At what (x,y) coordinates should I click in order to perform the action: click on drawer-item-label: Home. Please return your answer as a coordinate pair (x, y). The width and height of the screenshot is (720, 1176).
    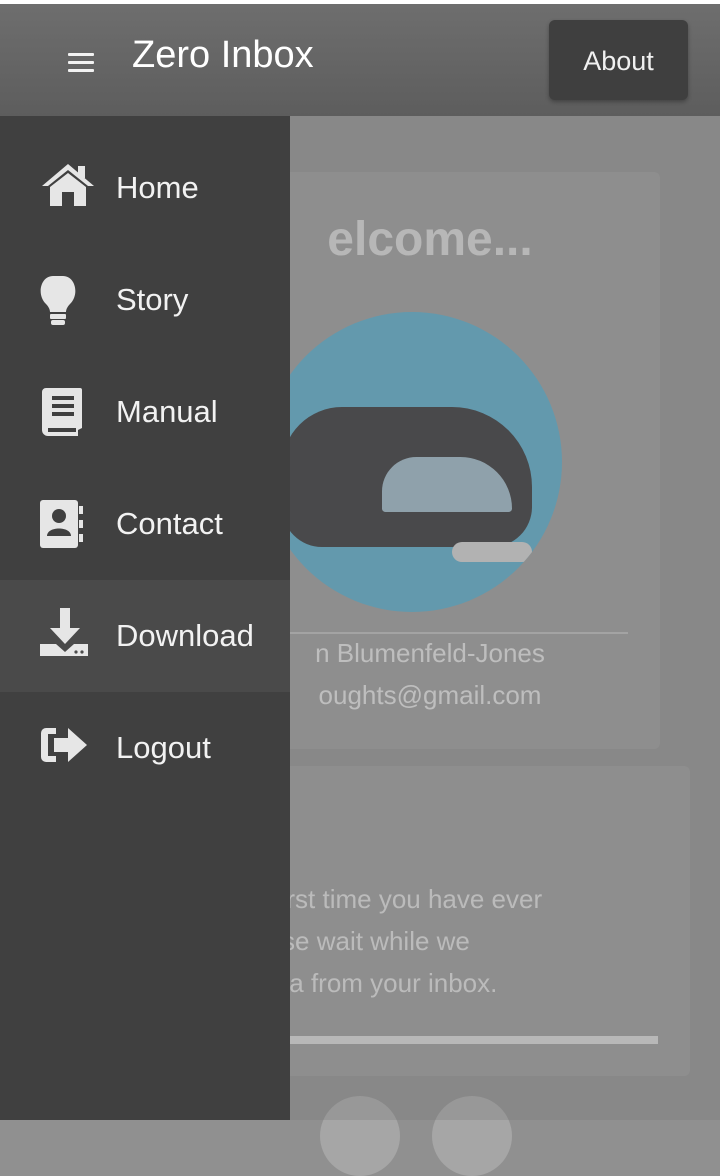
    Looking at the image, I should click on (157, 187).